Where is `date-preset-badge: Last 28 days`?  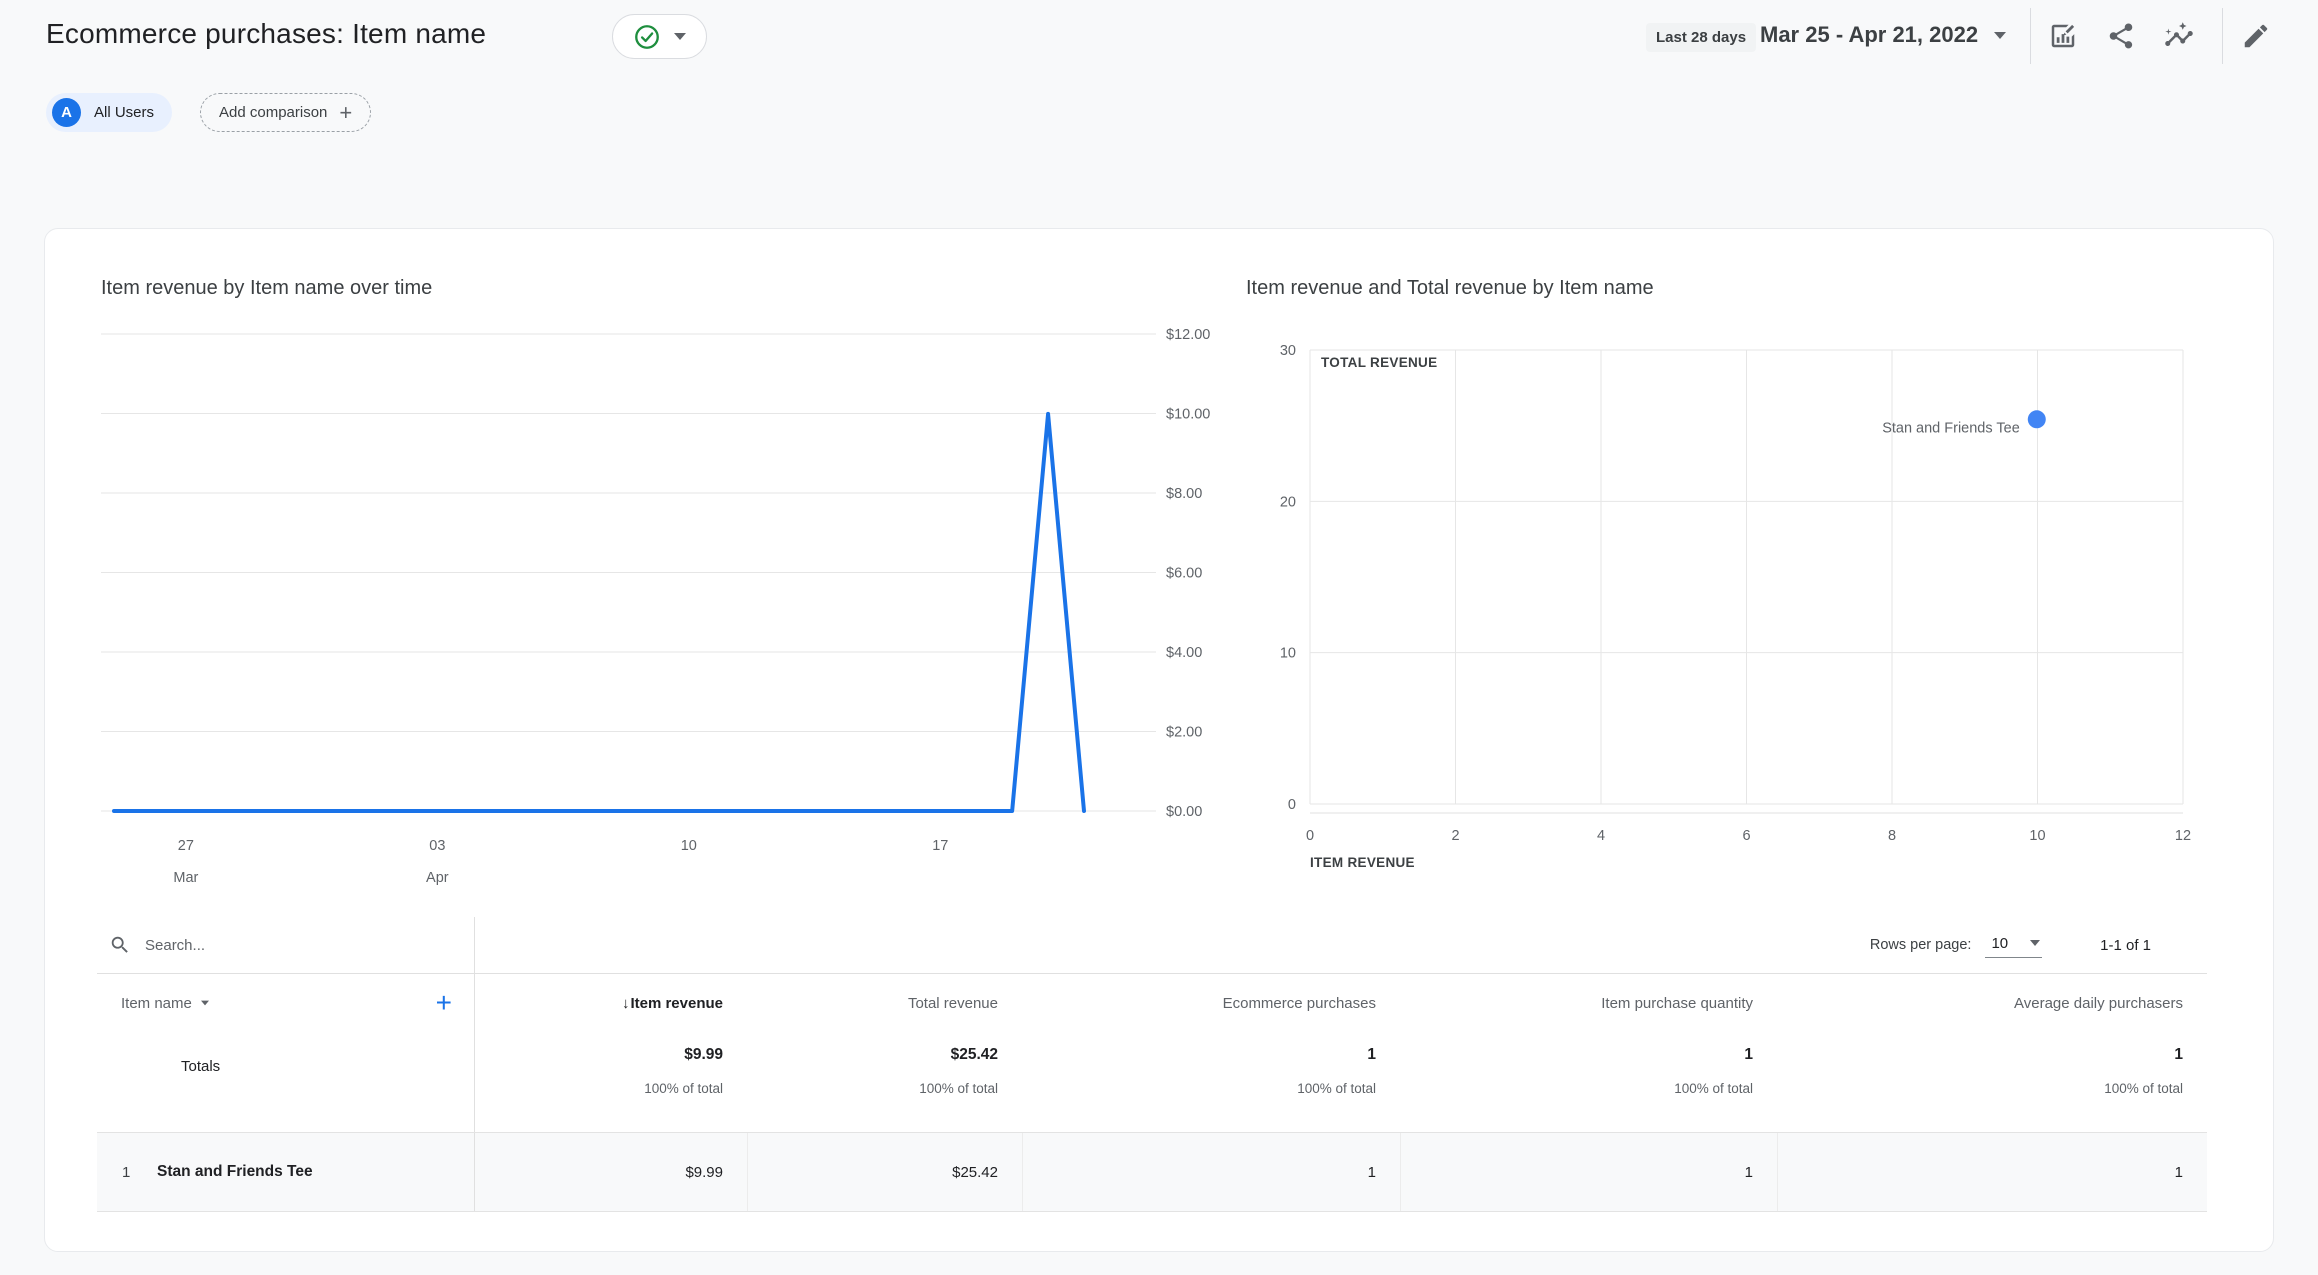
date-preset-badge: Last 28 days is located at coordinates (1701, 37).